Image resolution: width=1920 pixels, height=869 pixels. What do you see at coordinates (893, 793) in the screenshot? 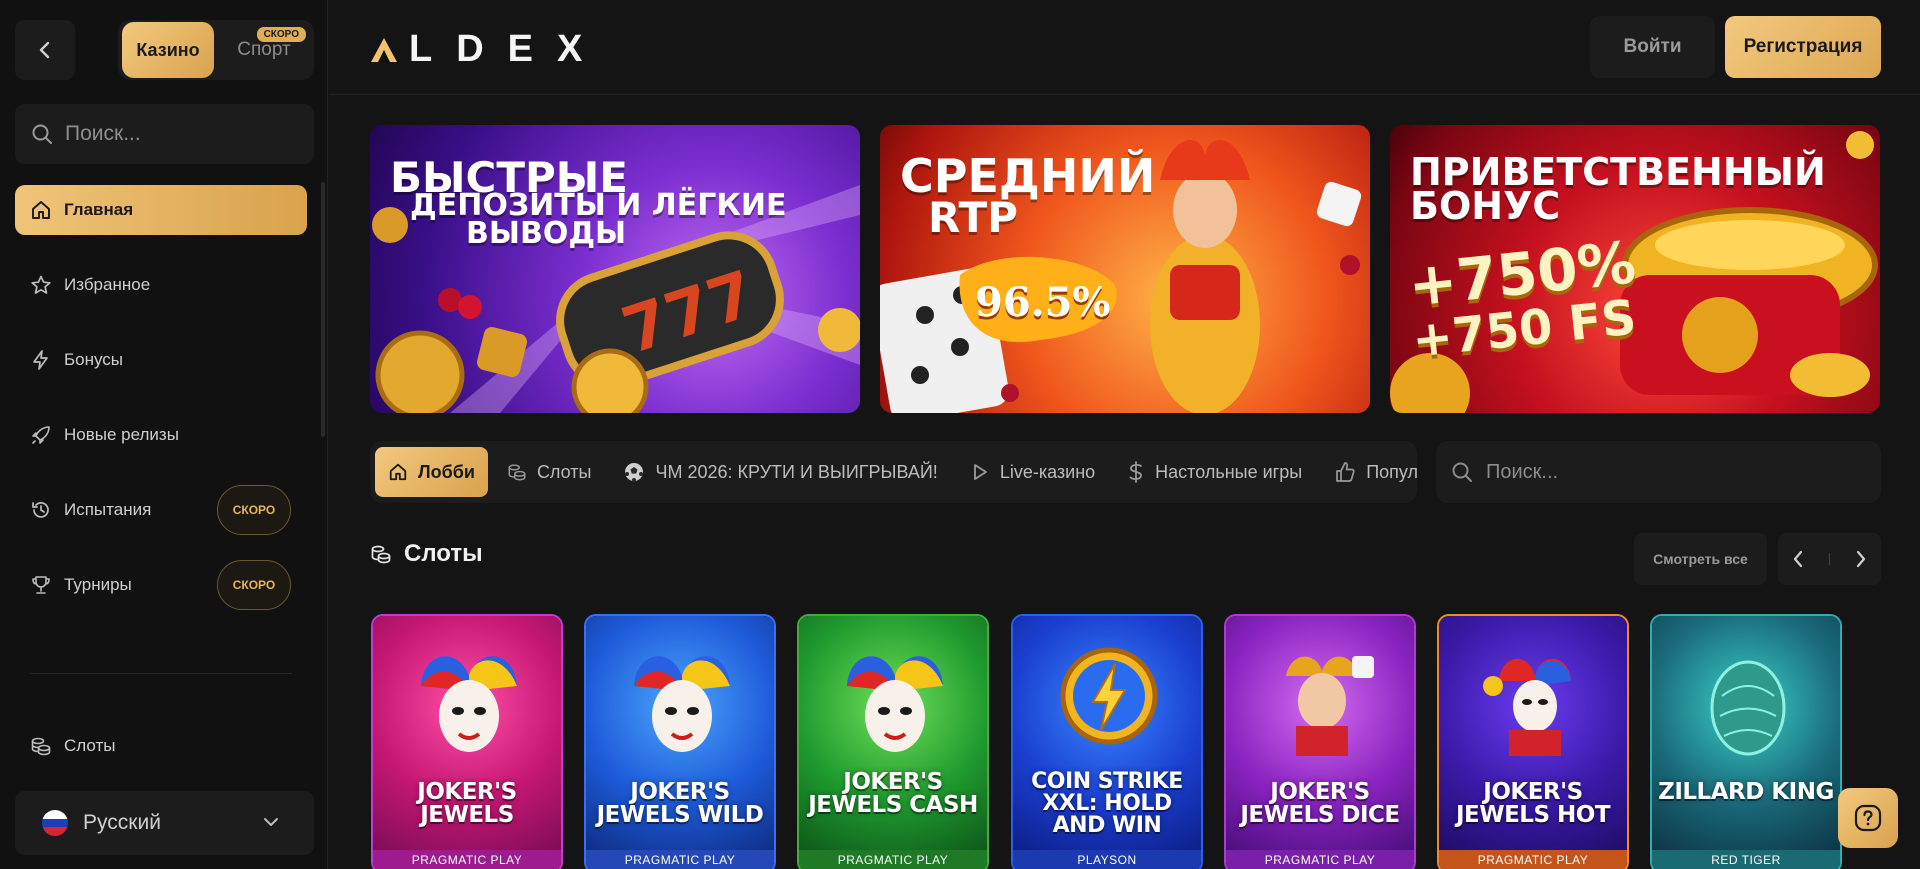
I see `game-title: JOKER'S JEWELS CASH` at bounding box center [893, 793].